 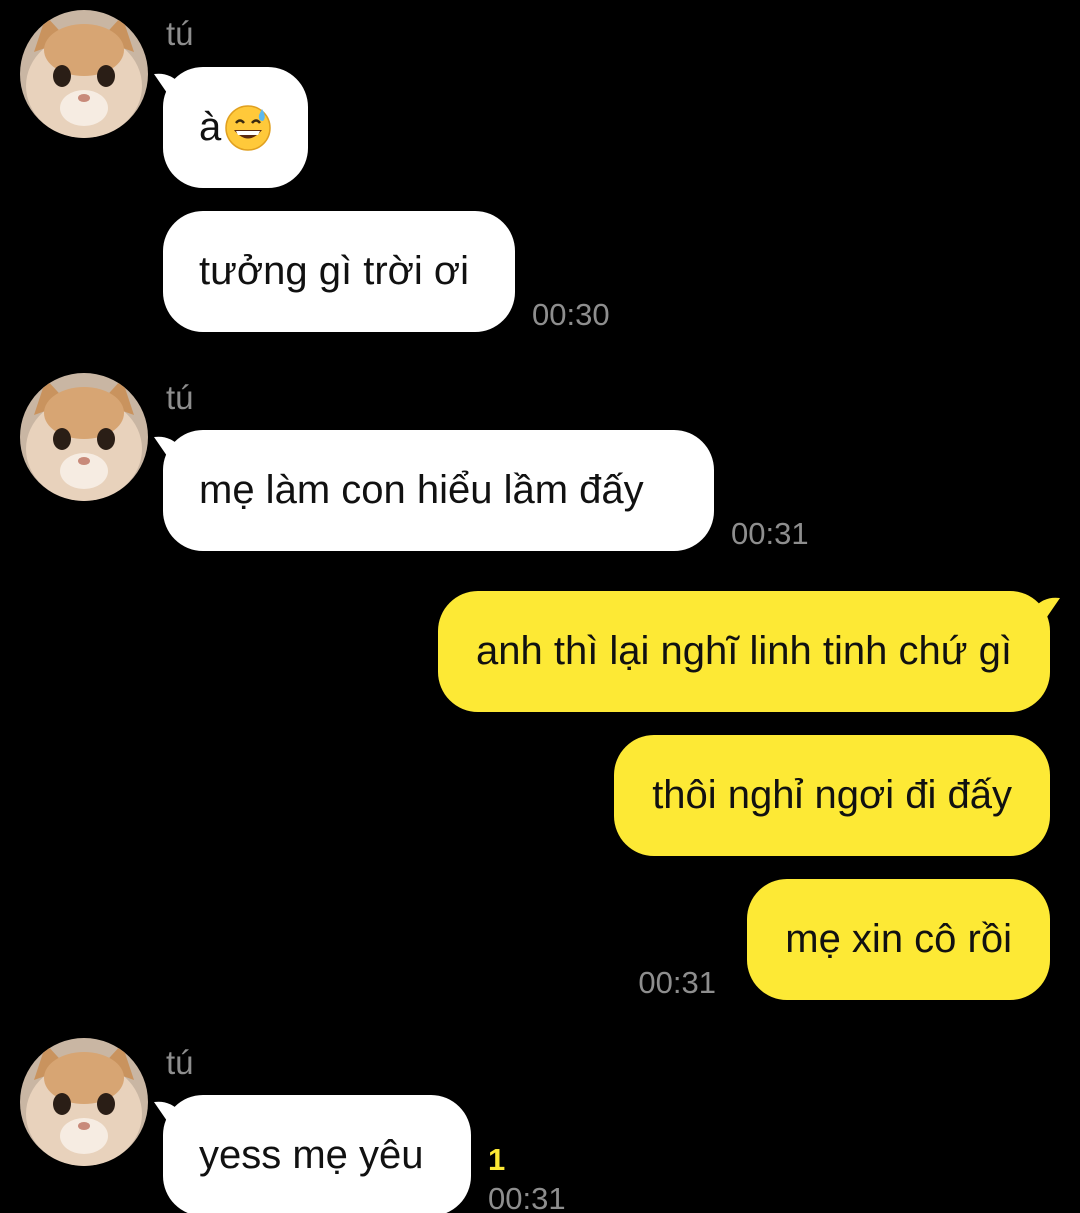 What do you see at coordinates (421, 490) in the screenshot?
I see `message-text: mẹ làm con hiểu lầm đấy` at bounding box center [421, 490].